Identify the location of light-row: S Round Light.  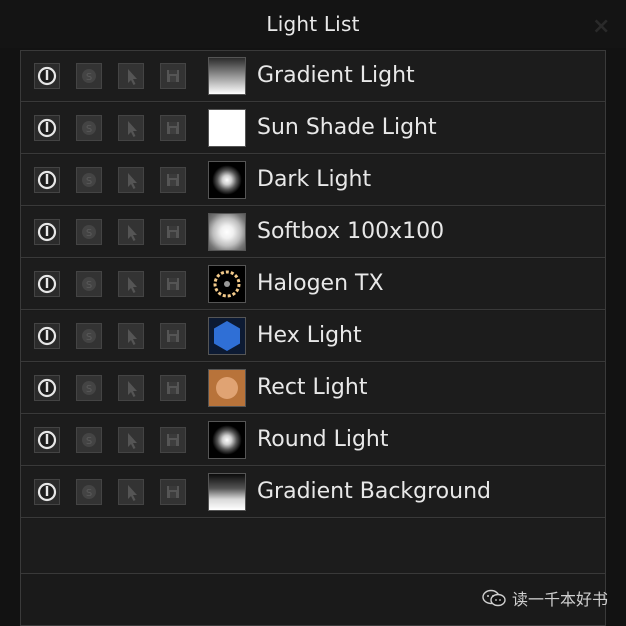
(313, 440).